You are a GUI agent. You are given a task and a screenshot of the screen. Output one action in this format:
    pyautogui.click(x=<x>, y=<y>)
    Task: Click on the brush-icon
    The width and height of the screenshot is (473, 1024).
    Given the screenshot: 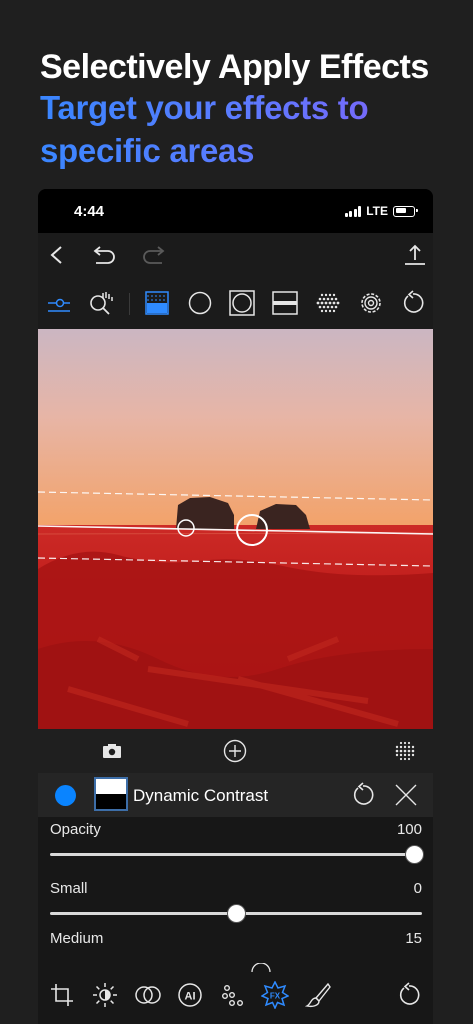 What is the action you would take?
    pyautogui.click(x=318, y=995)
    